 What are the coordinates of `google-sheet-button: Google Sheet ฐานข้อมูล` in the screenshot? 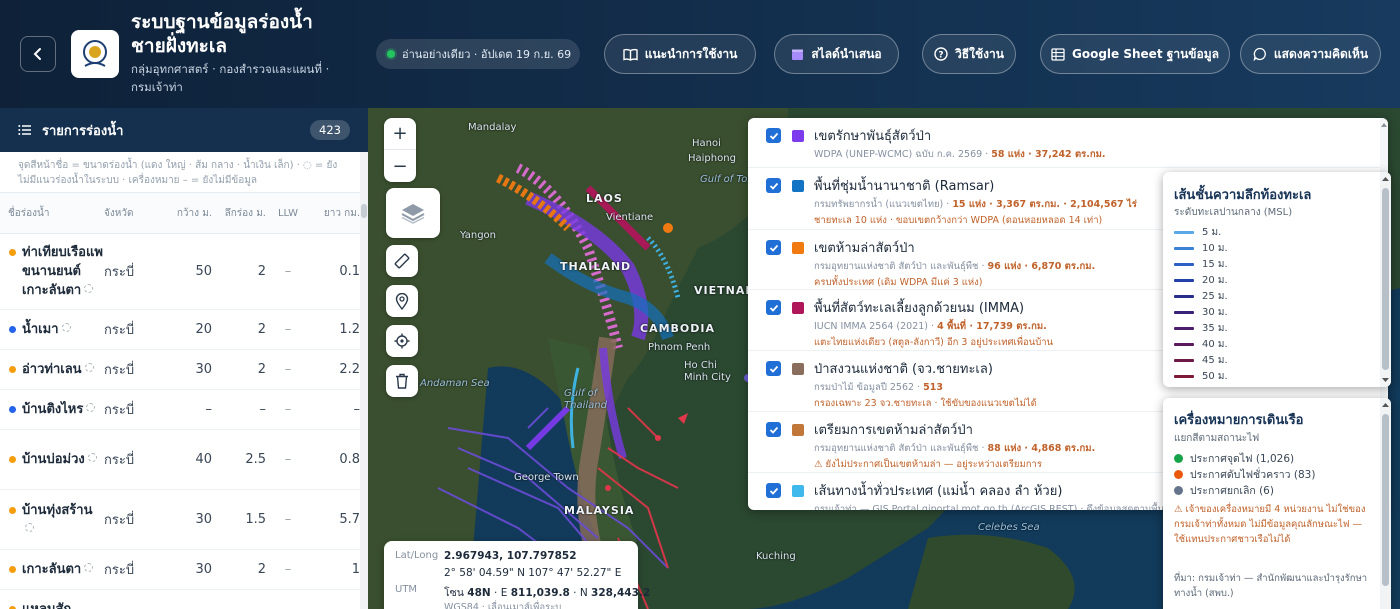 It's located at (1135, 54).